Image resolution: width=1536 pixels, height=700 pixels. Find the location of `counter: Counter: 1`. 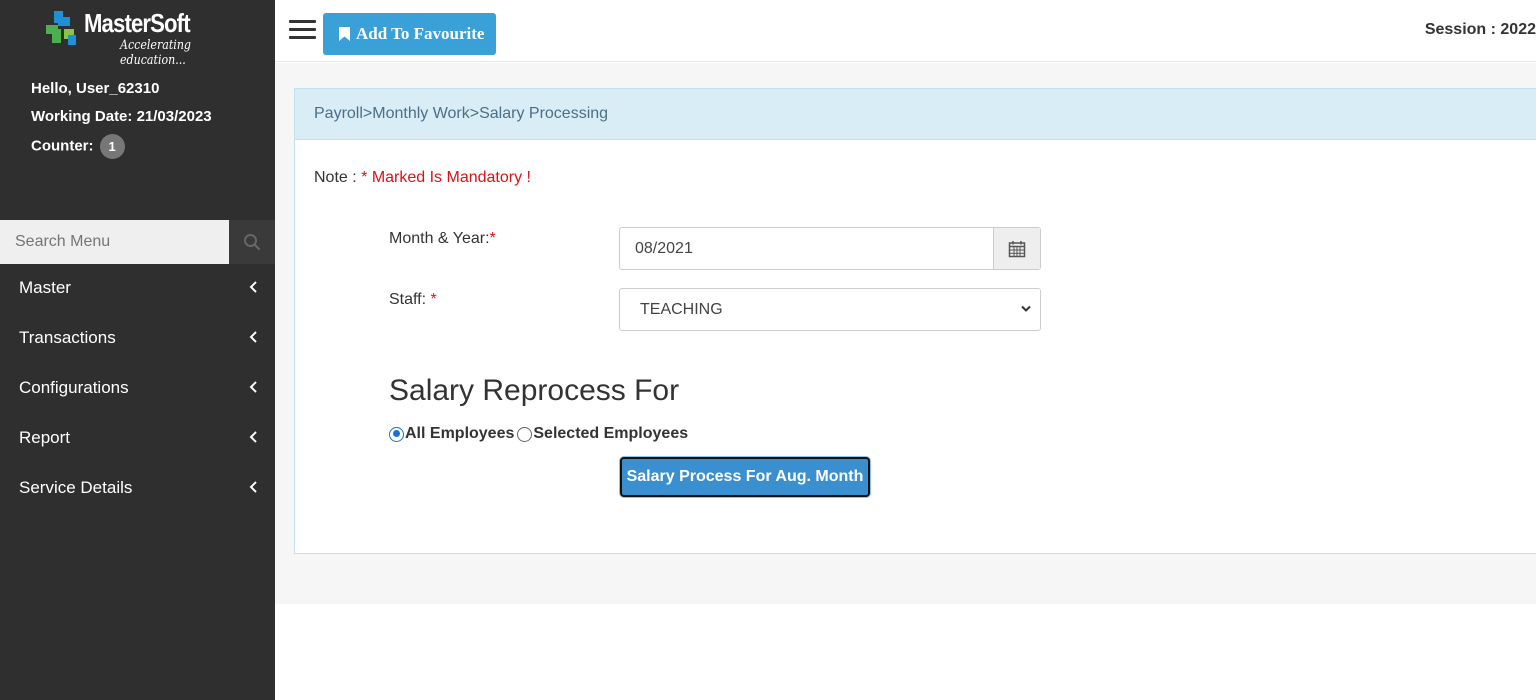

counter: Counter: 1 is located at coordinates (121, 148).